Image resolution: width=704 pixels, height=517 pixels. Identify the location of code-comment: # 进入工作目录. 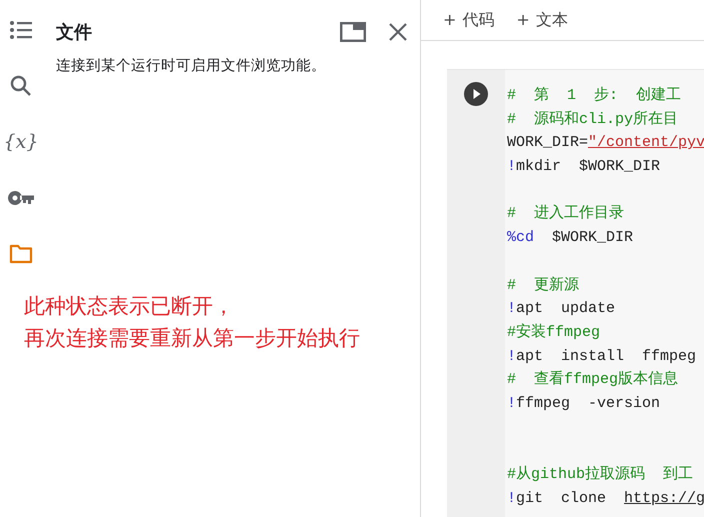
(565, 213).